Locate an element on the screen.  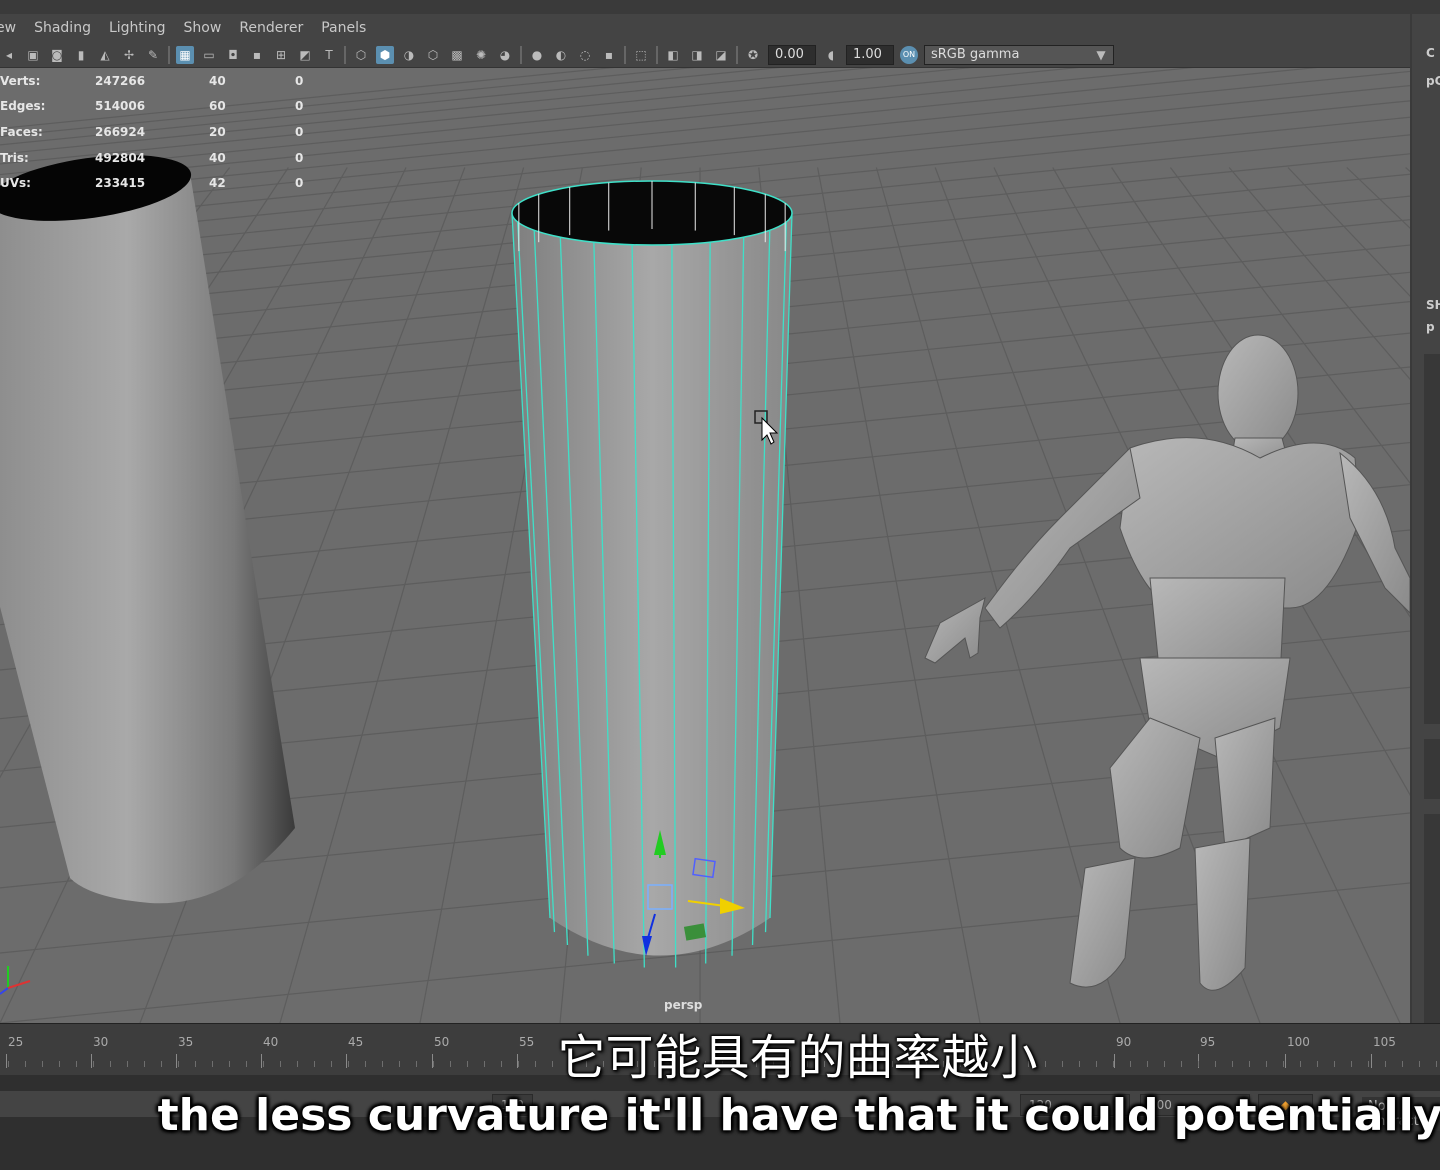
timeline-frame-label: 55 is located at coordinates (527, 1042).